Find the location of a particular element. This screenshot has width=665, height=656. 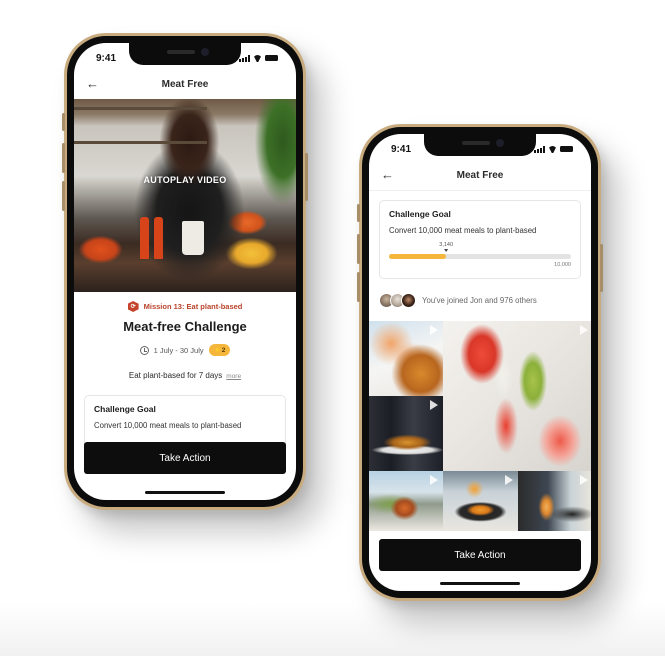

mission-text: Mission 13: Eat plant-based is located at coordinates (193, 306).